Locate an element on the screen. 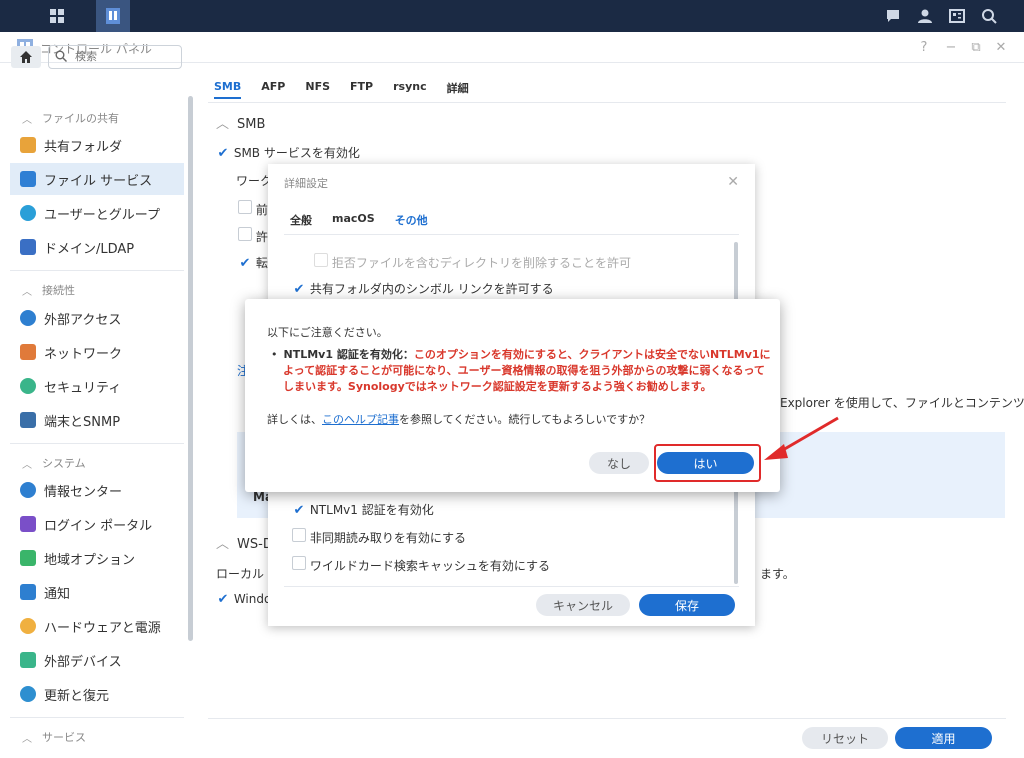 Image resolution: width=1024 pixels, height=758 pixels. shield-icon is located at coordinates (28, 386).